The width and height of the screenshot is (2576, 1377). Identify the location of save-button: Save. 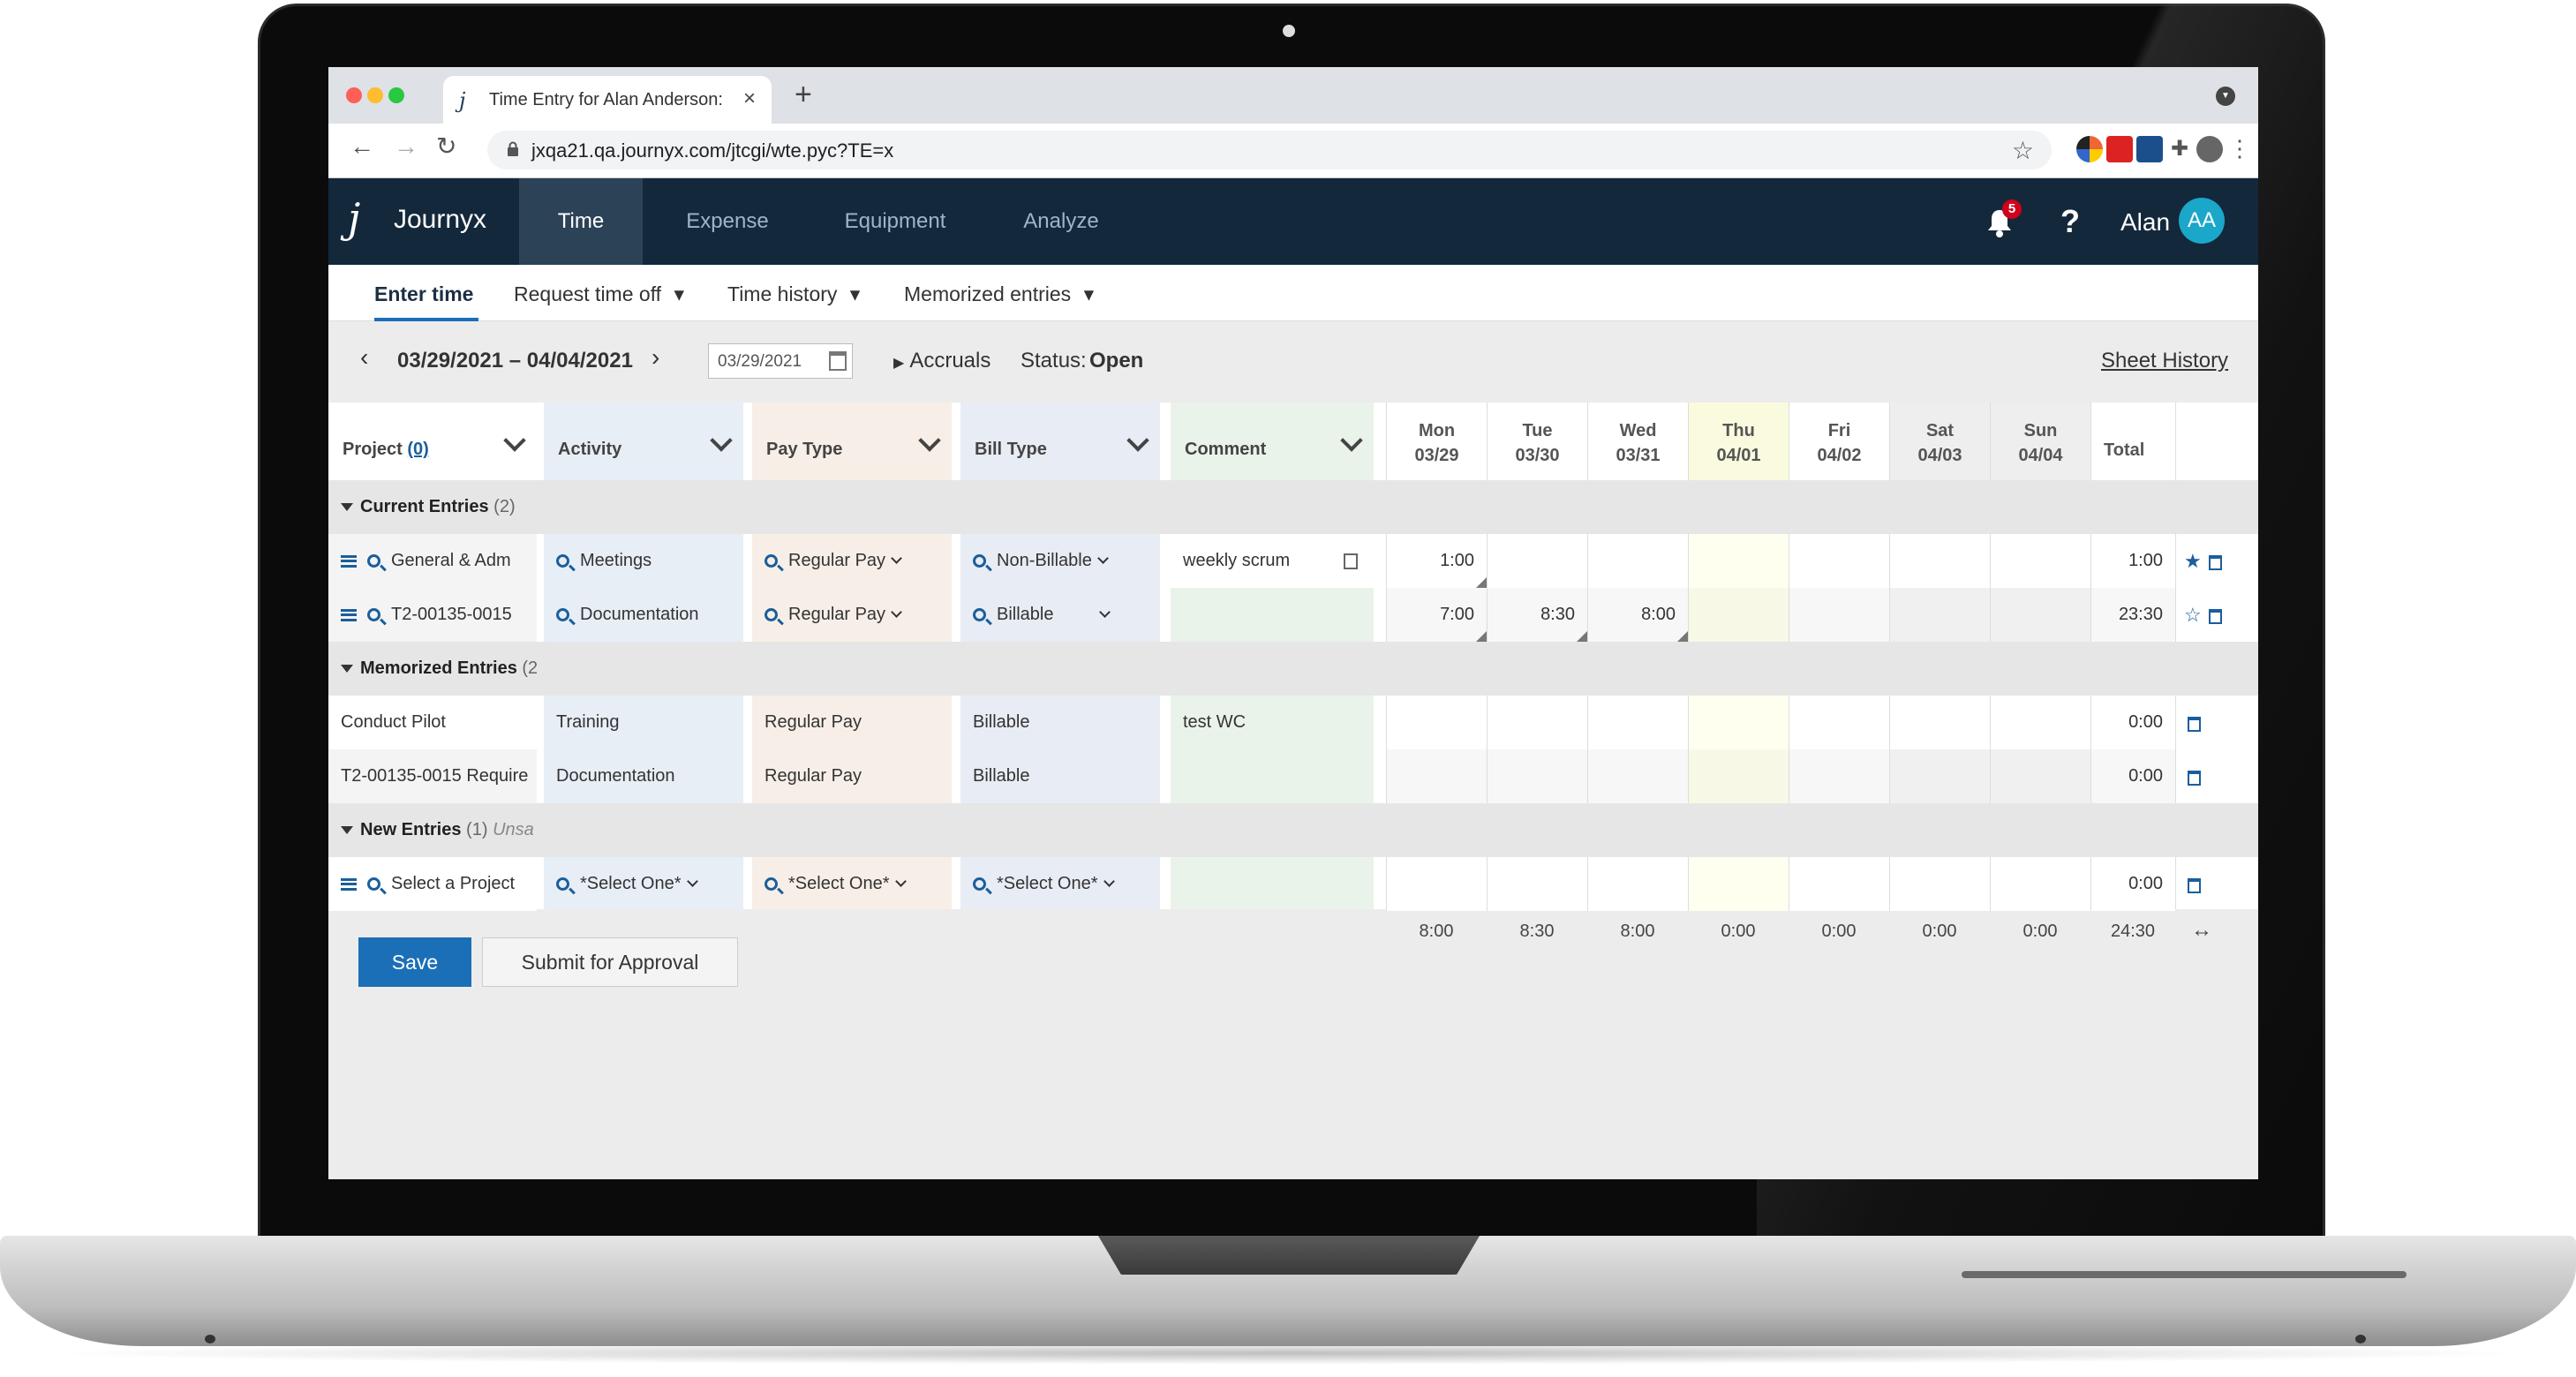
(415, 962).